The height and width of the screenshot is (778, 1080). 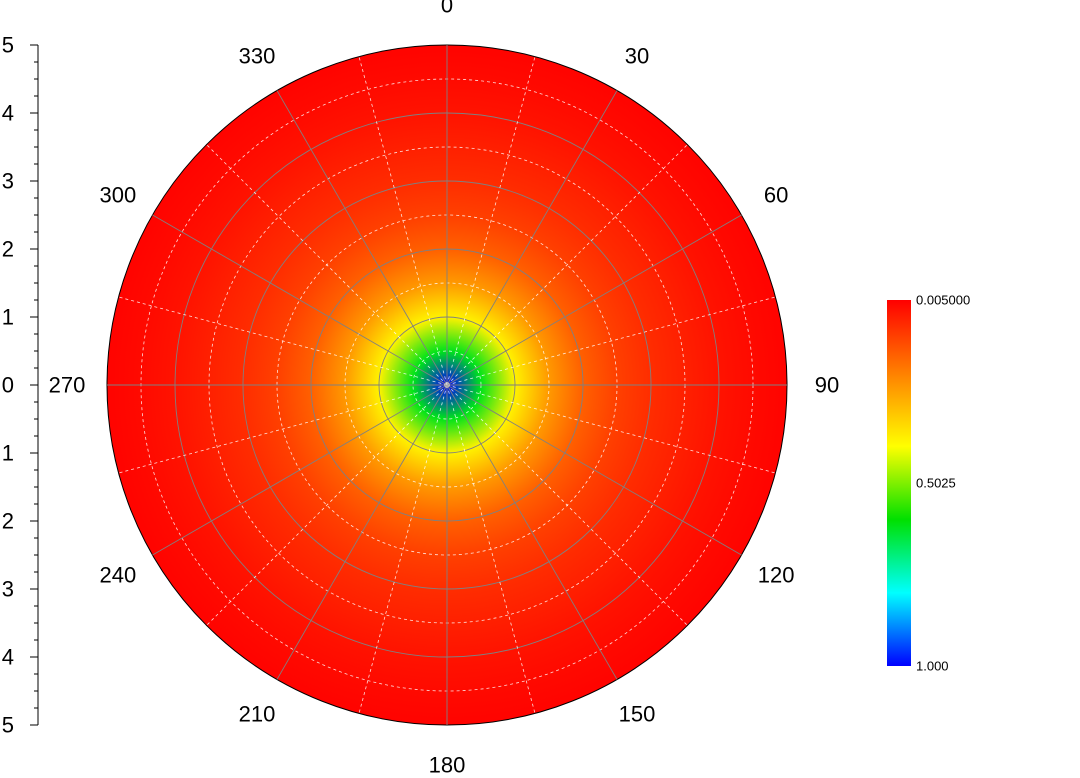 What do you see at coordinates (899, 483) in the screenshot?
I see `colorbar-gradient` at bounding box center [899, 483].